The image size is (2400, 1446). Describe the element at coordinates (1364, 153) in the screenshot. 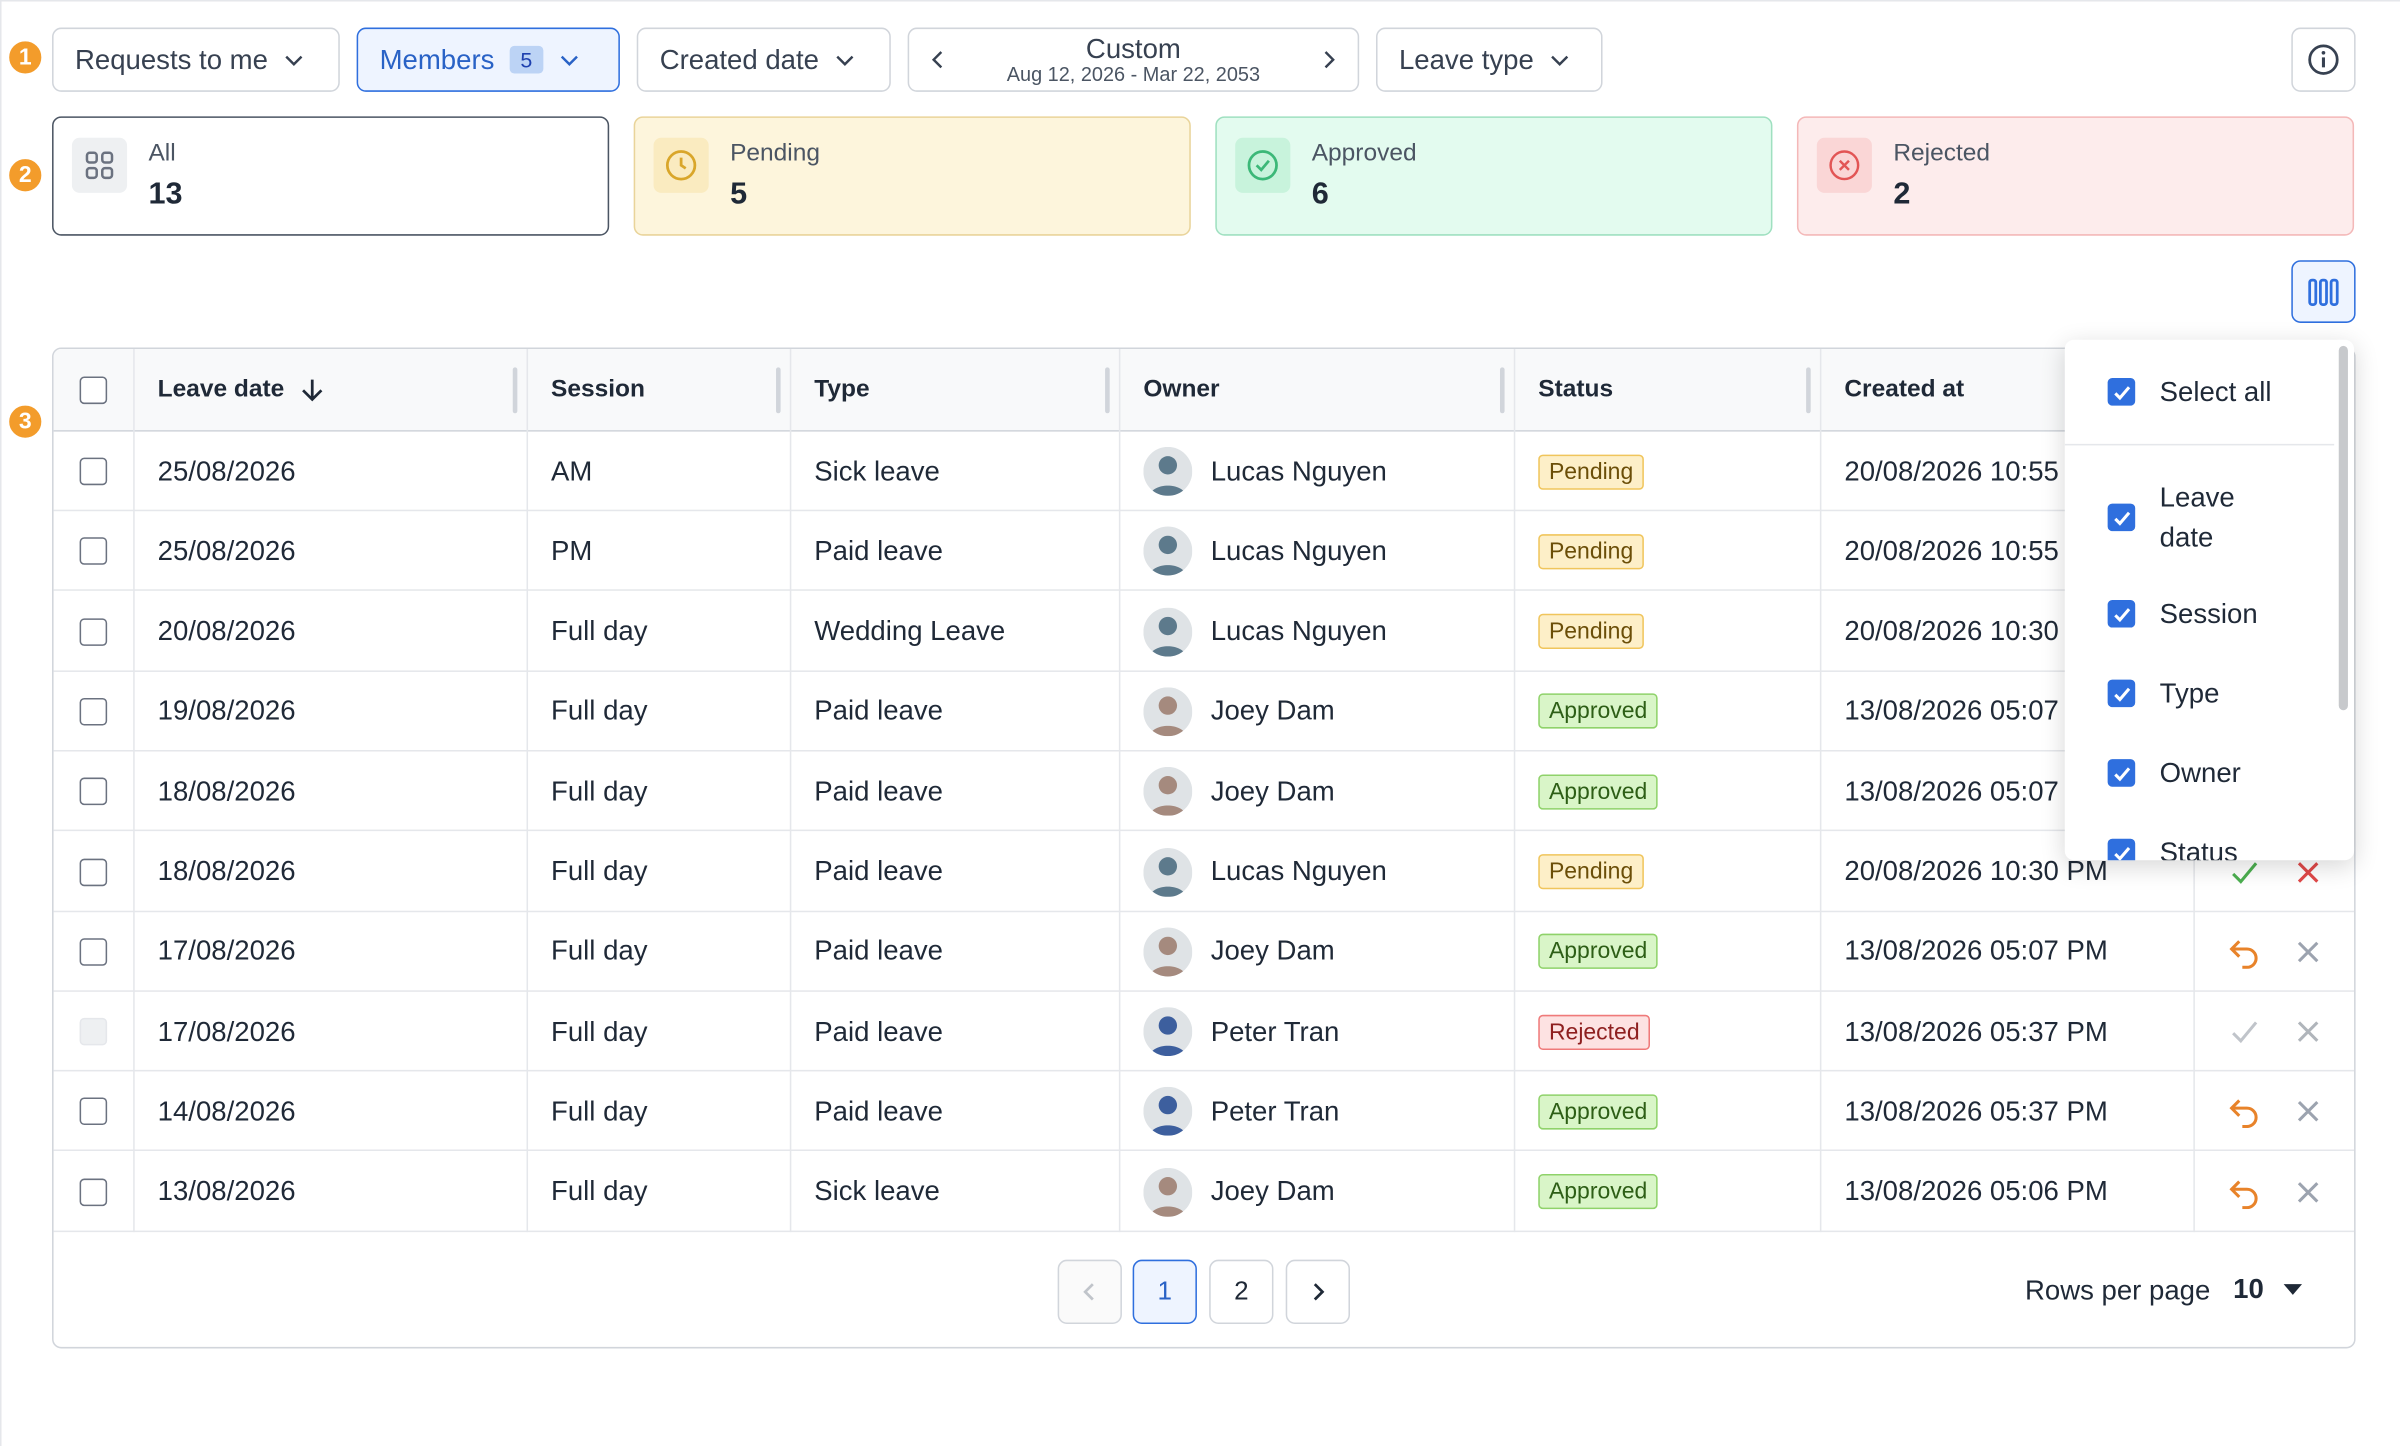

I see `summary-card-label: Approved` at that location.